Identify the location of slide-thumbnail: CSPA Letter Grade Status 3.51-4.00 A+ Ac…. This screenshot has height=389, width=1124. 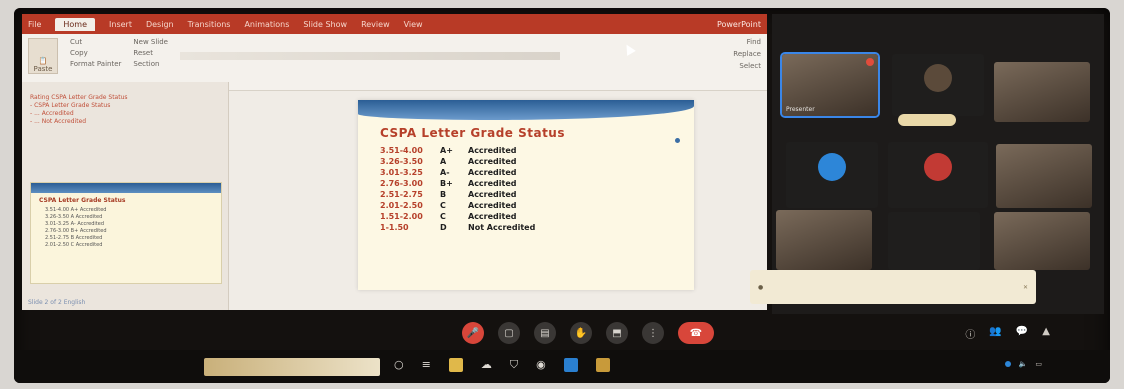
(126, 233).